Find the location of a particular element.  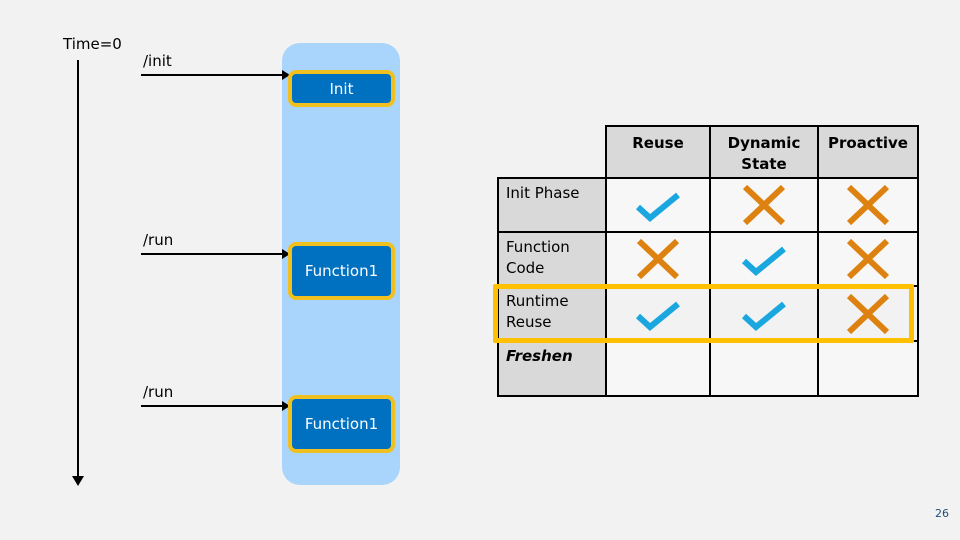

request-label-run-2: /run is located at coordinates (158, 392).